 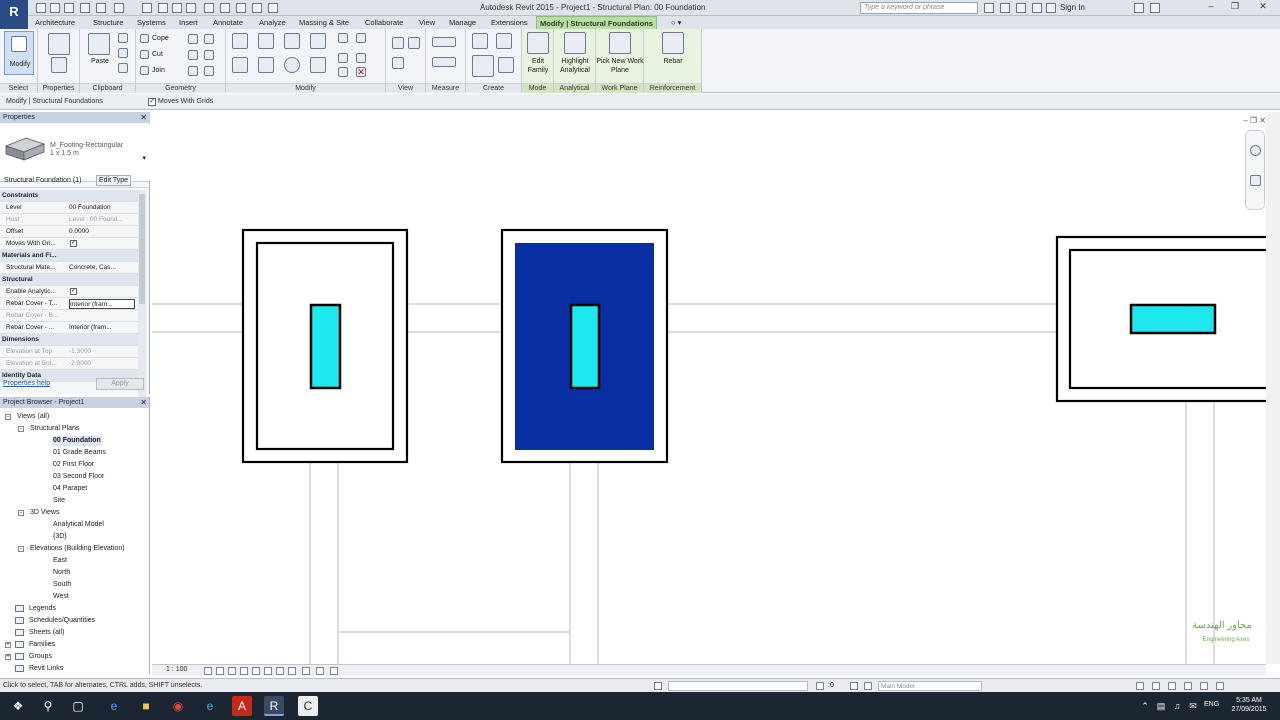 What do you see at coordinates (308, 706) in the screenshot?
I see `camtasia-icon: C` at bounding box center [308, 706].